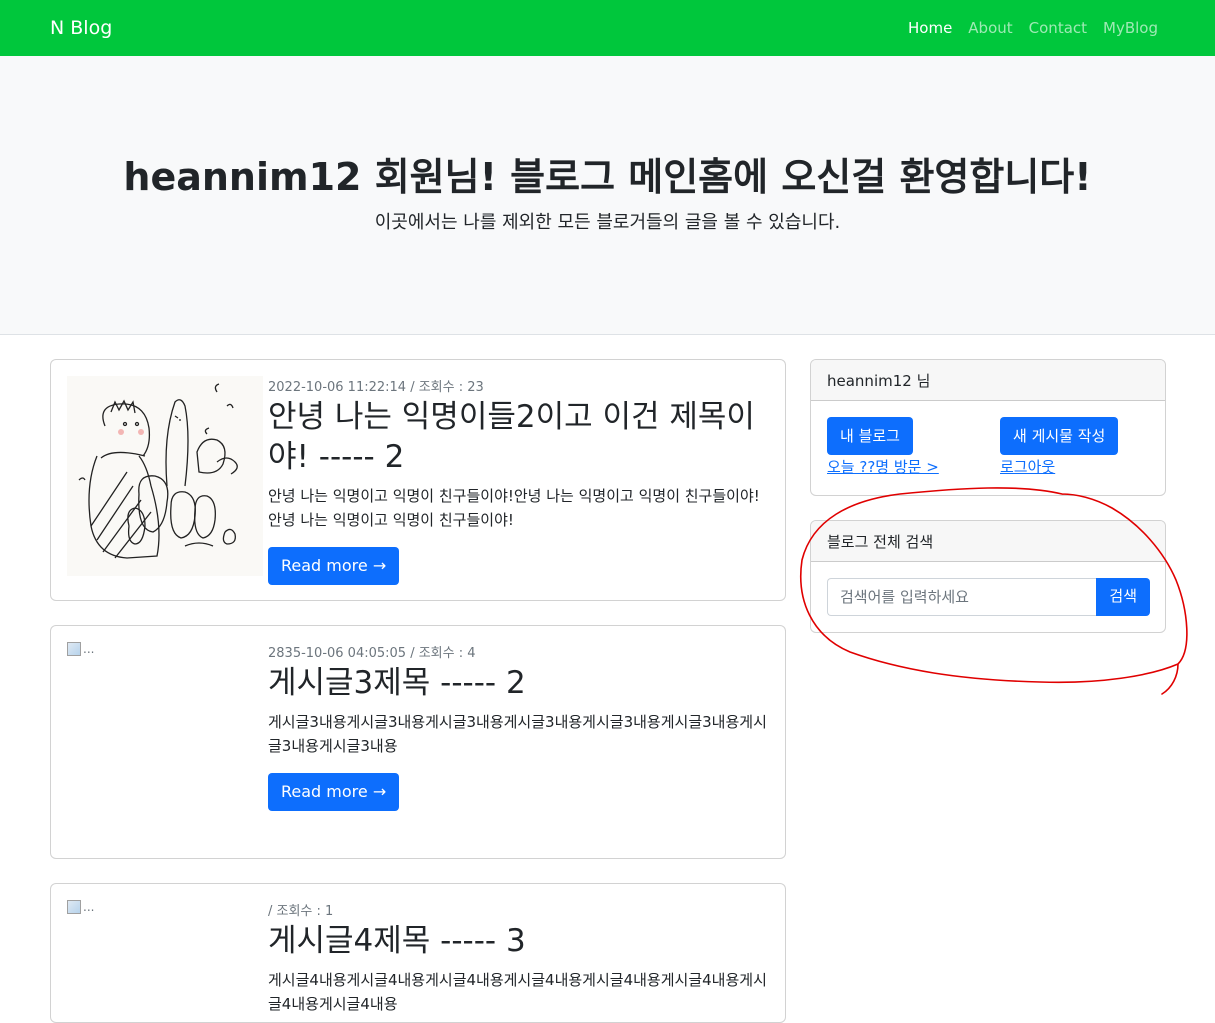 The height and width of the screenshot is (1023, 1215). What do you see at coordinates (607, 177) in the screenshot?
I see `hero-title: heannim12 회원님! 블로그 메인홈에 오신걸 환영합니다!` at bounding box center [607, 177].